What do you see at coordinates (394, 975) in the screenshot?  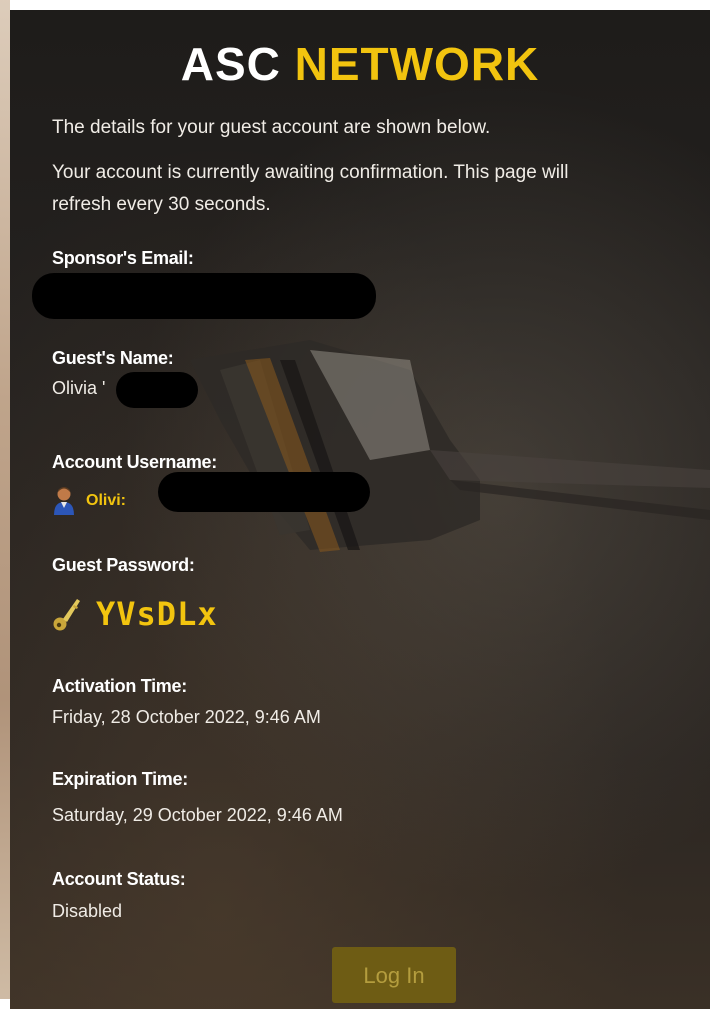 I see `login-button: Log In` at bounding box center [394, 975].